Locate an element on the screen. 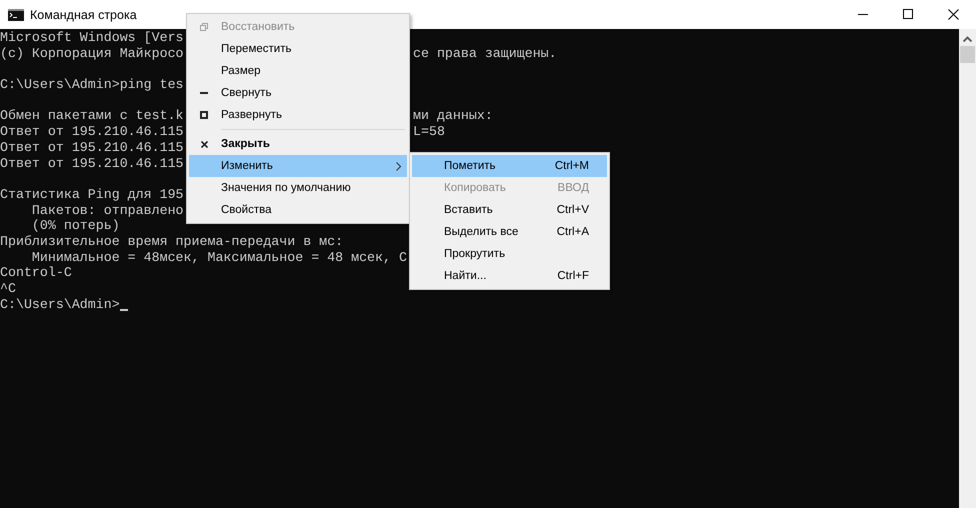  minimize-icon is located at coordinates (204, 93).